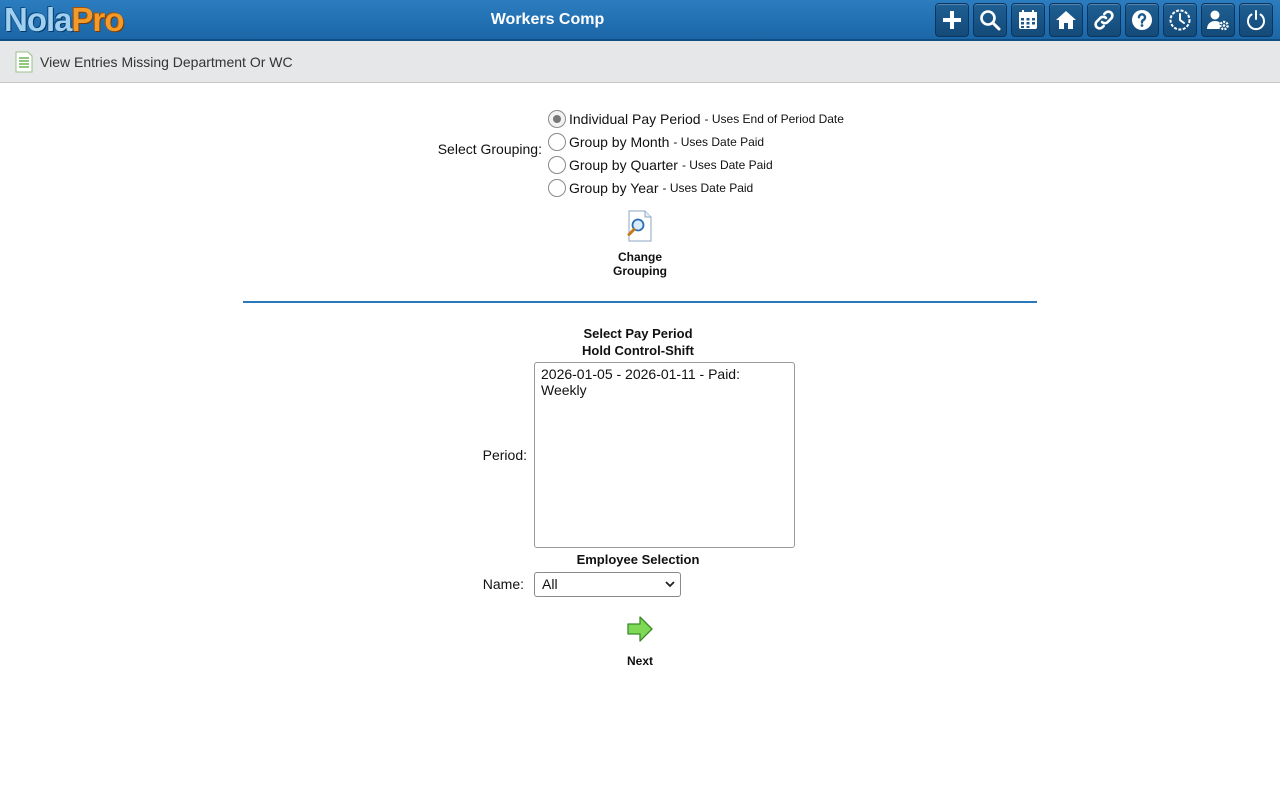 The height and width of the screenshot is (800, 1280). Describe the element at coordinates (547, 19) in the screenshot. I see `page-title: Workers Comp` at that location.